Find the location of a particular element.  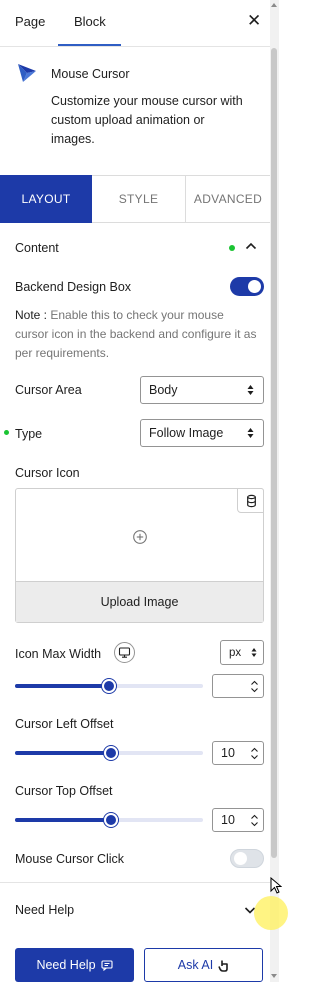

cursor-icon-label: Cursor Icon is located at coordinates (47, 473).